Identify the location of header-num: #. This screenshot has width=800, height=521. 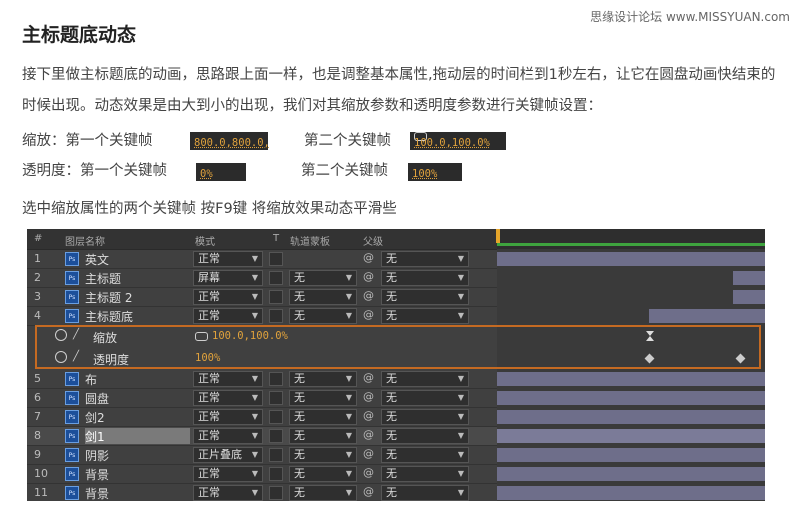
(38, 238).